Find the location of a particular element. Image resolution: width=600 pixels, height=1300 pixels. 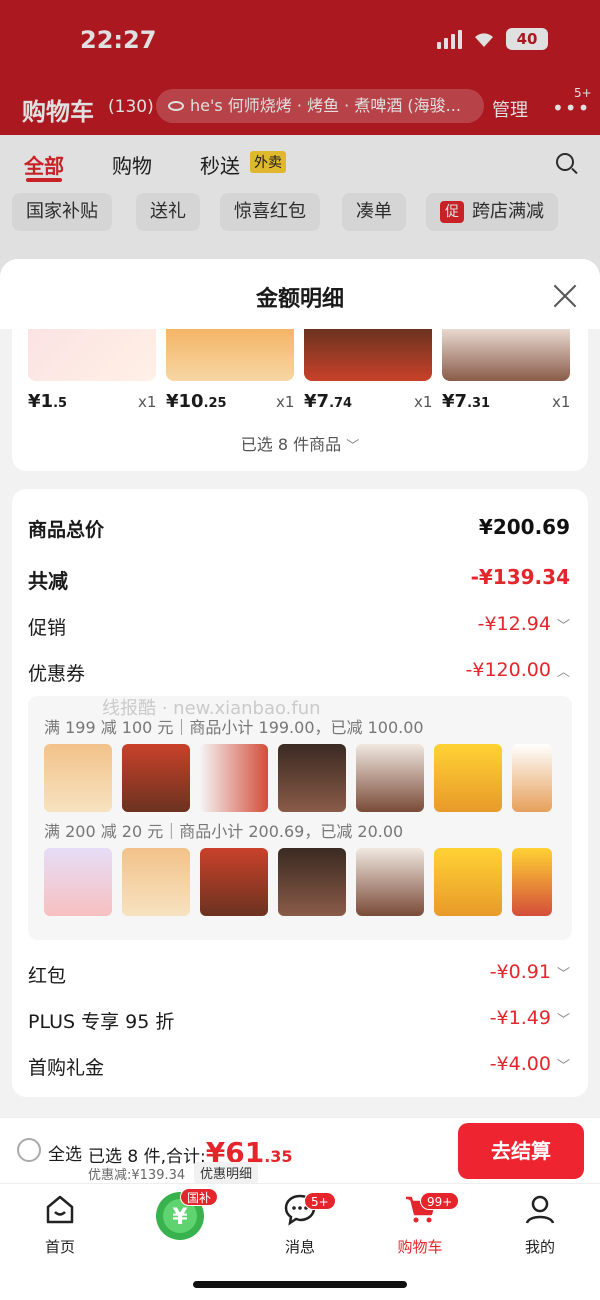

tabbar-subsidy: ¥ 国补 is located at coordinates (180, 1216).